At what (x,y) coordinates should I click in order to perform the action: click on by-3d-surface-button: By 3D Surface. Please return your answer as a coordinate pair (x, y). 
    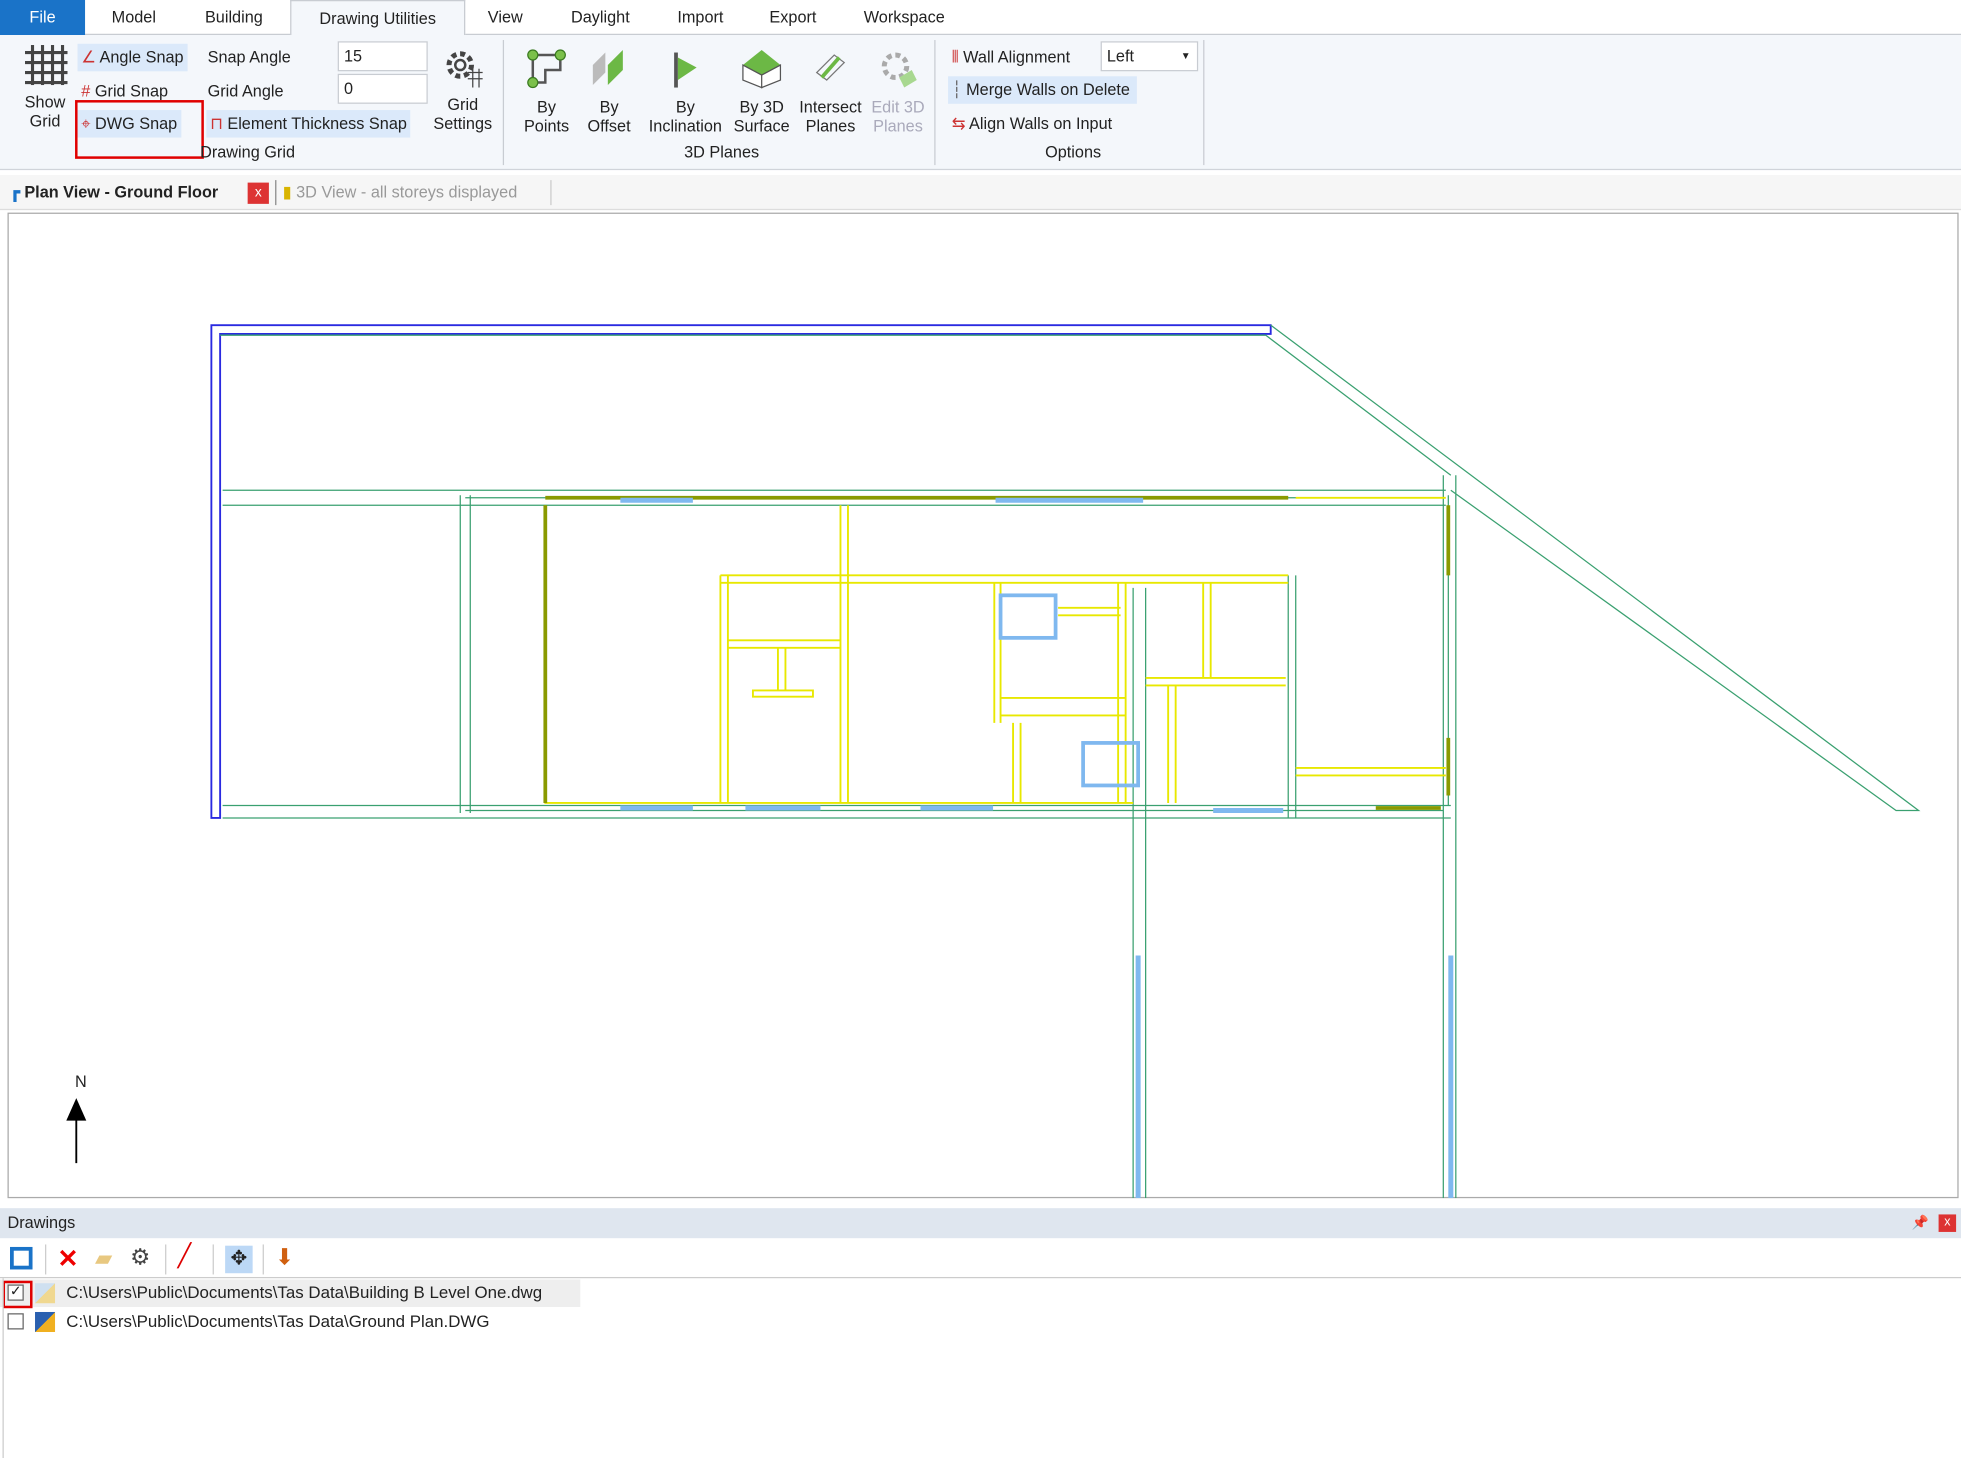
    Looking at the image, I should click on (761, 92).